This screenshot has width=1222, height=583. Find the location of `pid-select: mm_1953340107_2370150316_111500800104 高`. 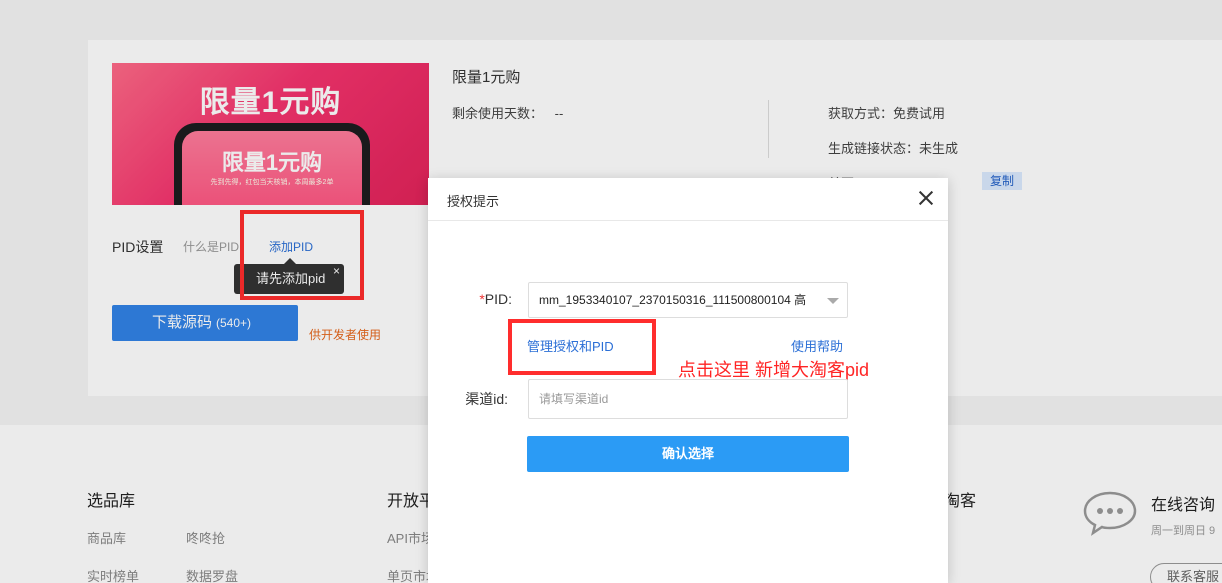

pid-select: mm_1953340107_2370150316_111500800104 高 is located at coordinates (688, 300).